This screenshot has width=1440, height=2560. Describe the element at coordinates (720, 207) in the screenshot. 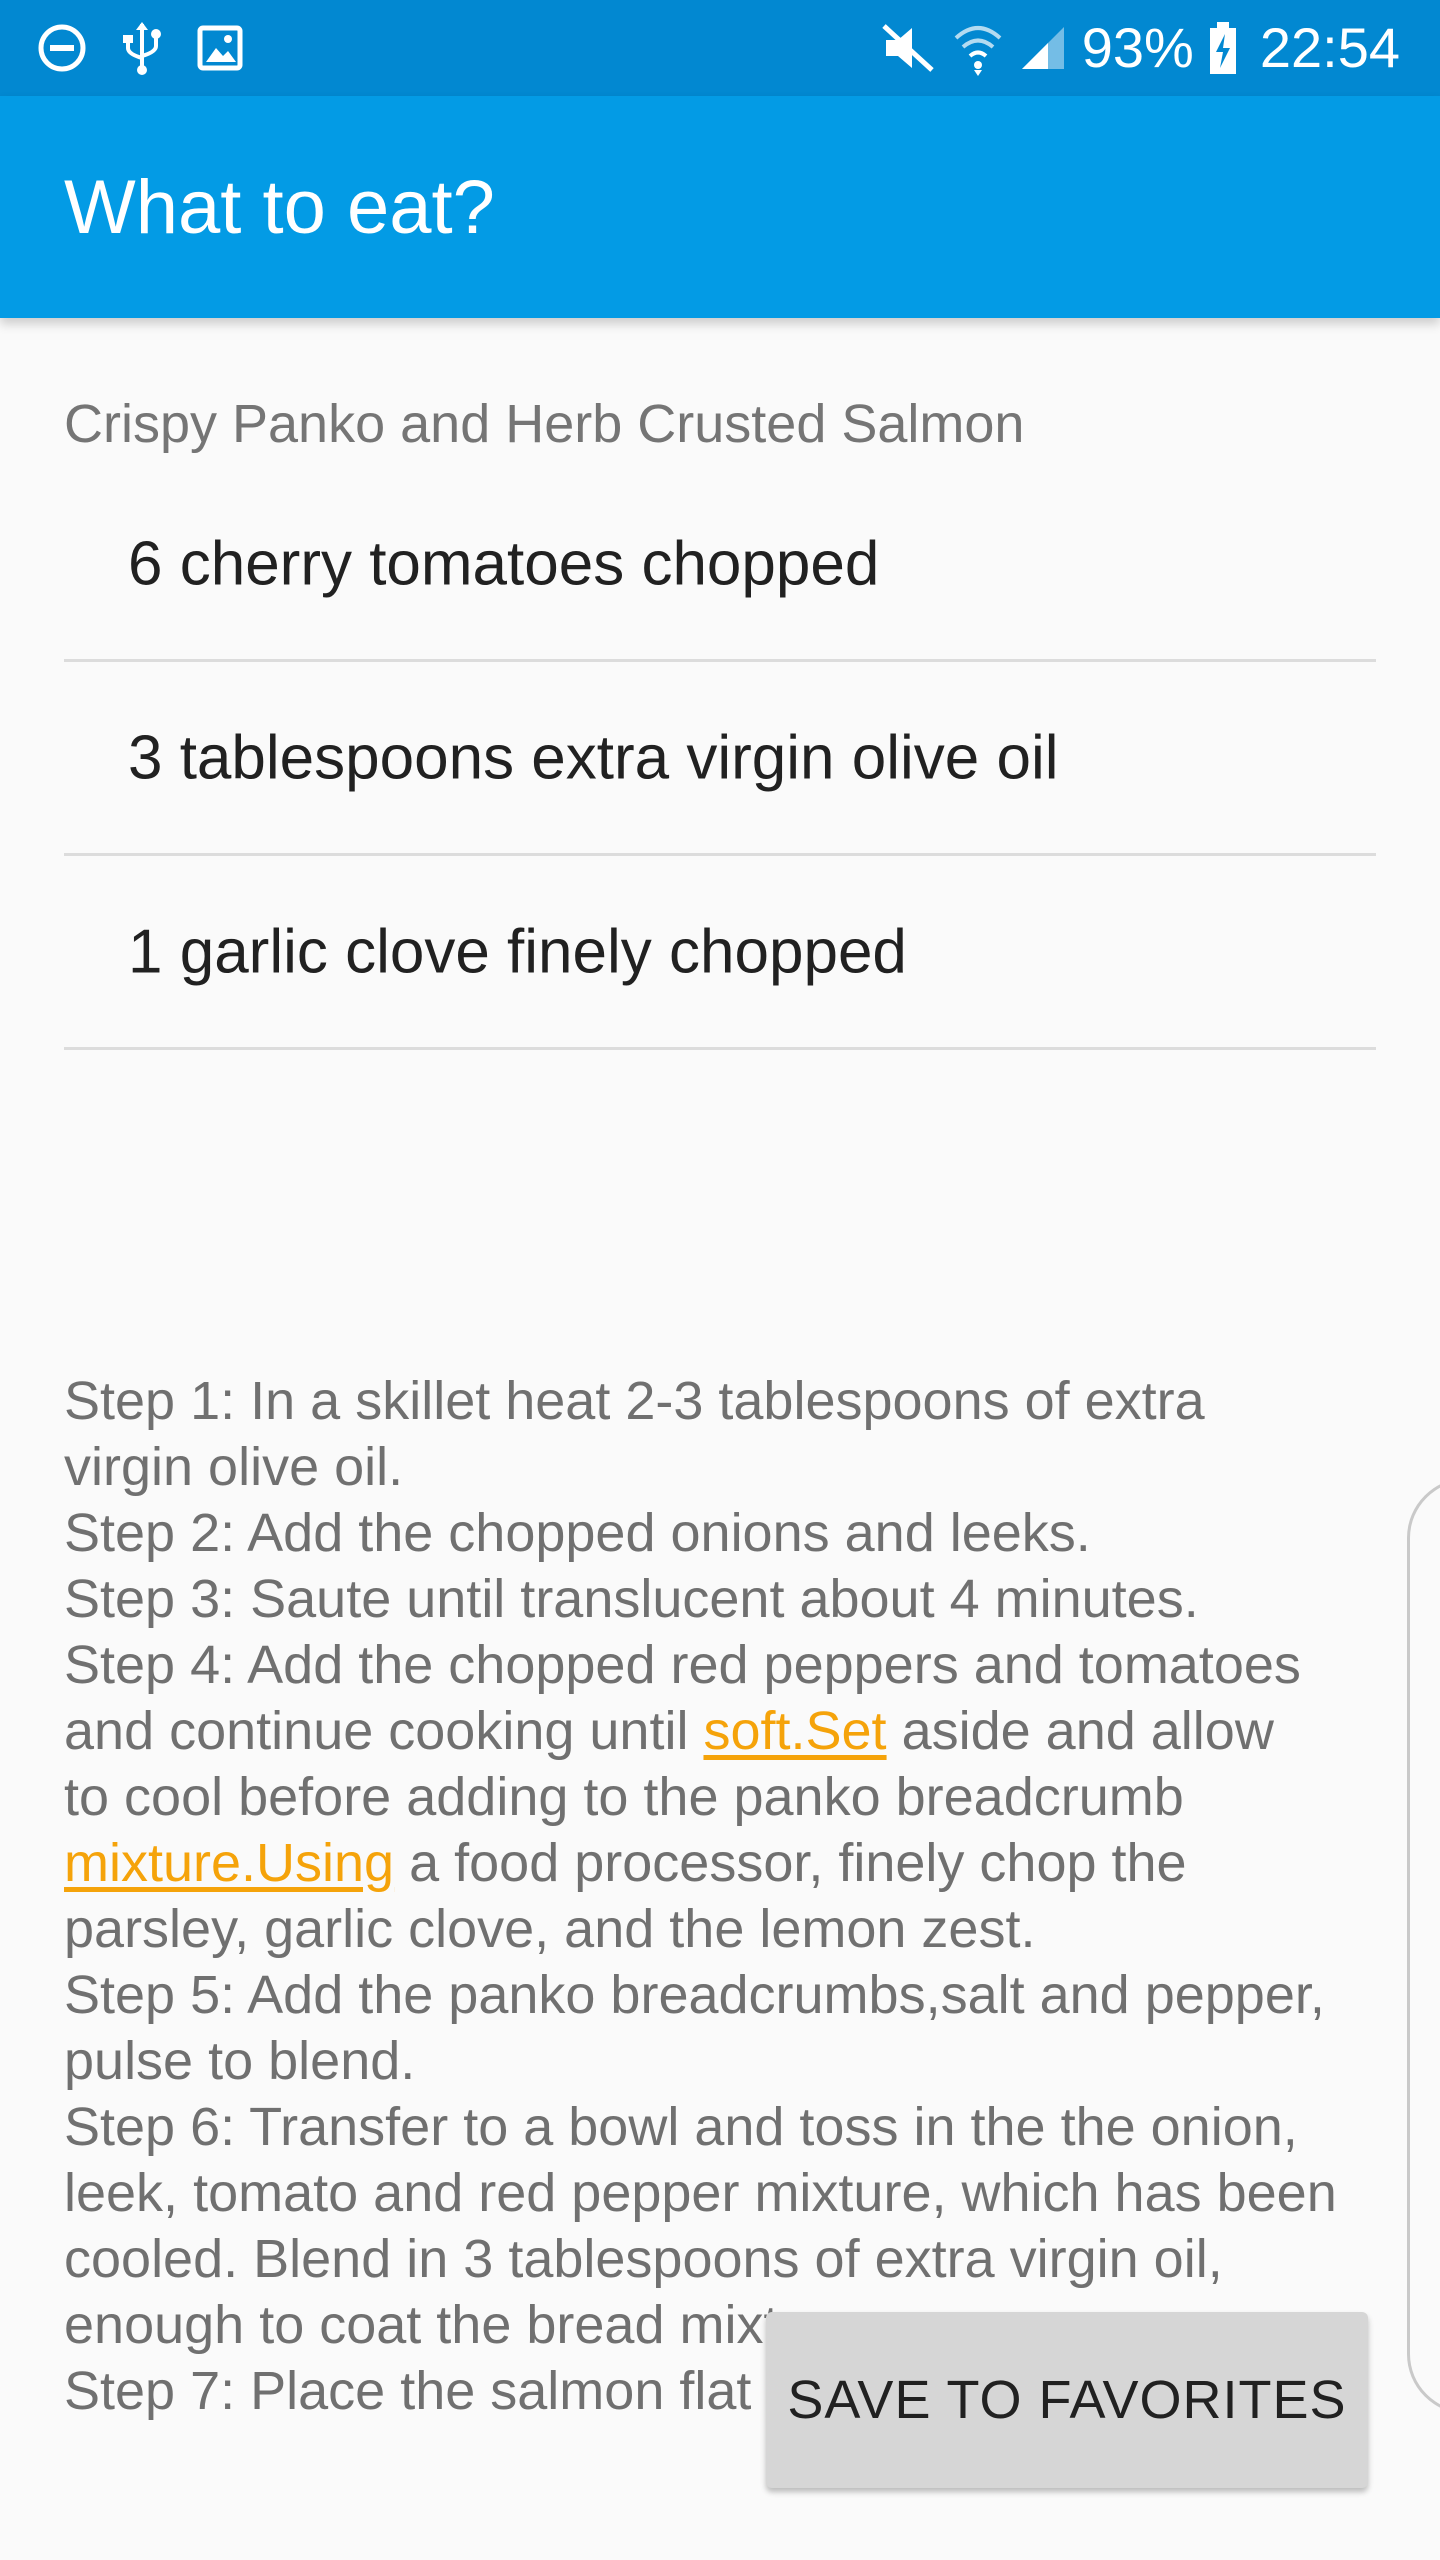

I see `app-bar: What to eat?` at that location.